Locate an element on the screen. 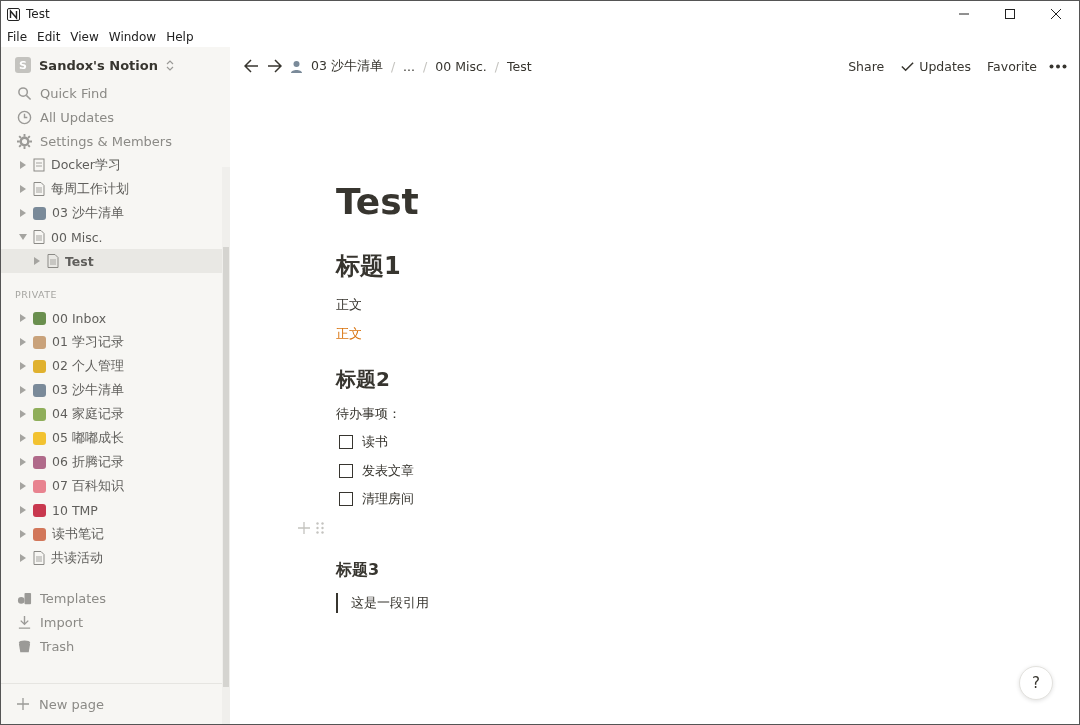 This screenshot has width=1080, height=725. topbar-button: Favorite is located at coordinates (1012, 66).